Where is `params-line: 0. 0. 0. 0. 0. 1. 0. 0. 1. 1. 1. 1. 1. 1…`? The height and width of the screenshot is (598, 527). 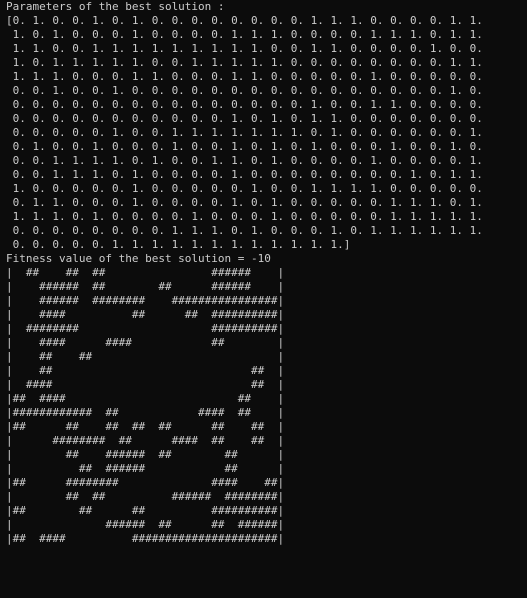
params-line: 0. 0. 0. 0. 0. 1. 0. 0. 1. 1. 1. 1. 1. 1… is located at coordinates (244, 132).